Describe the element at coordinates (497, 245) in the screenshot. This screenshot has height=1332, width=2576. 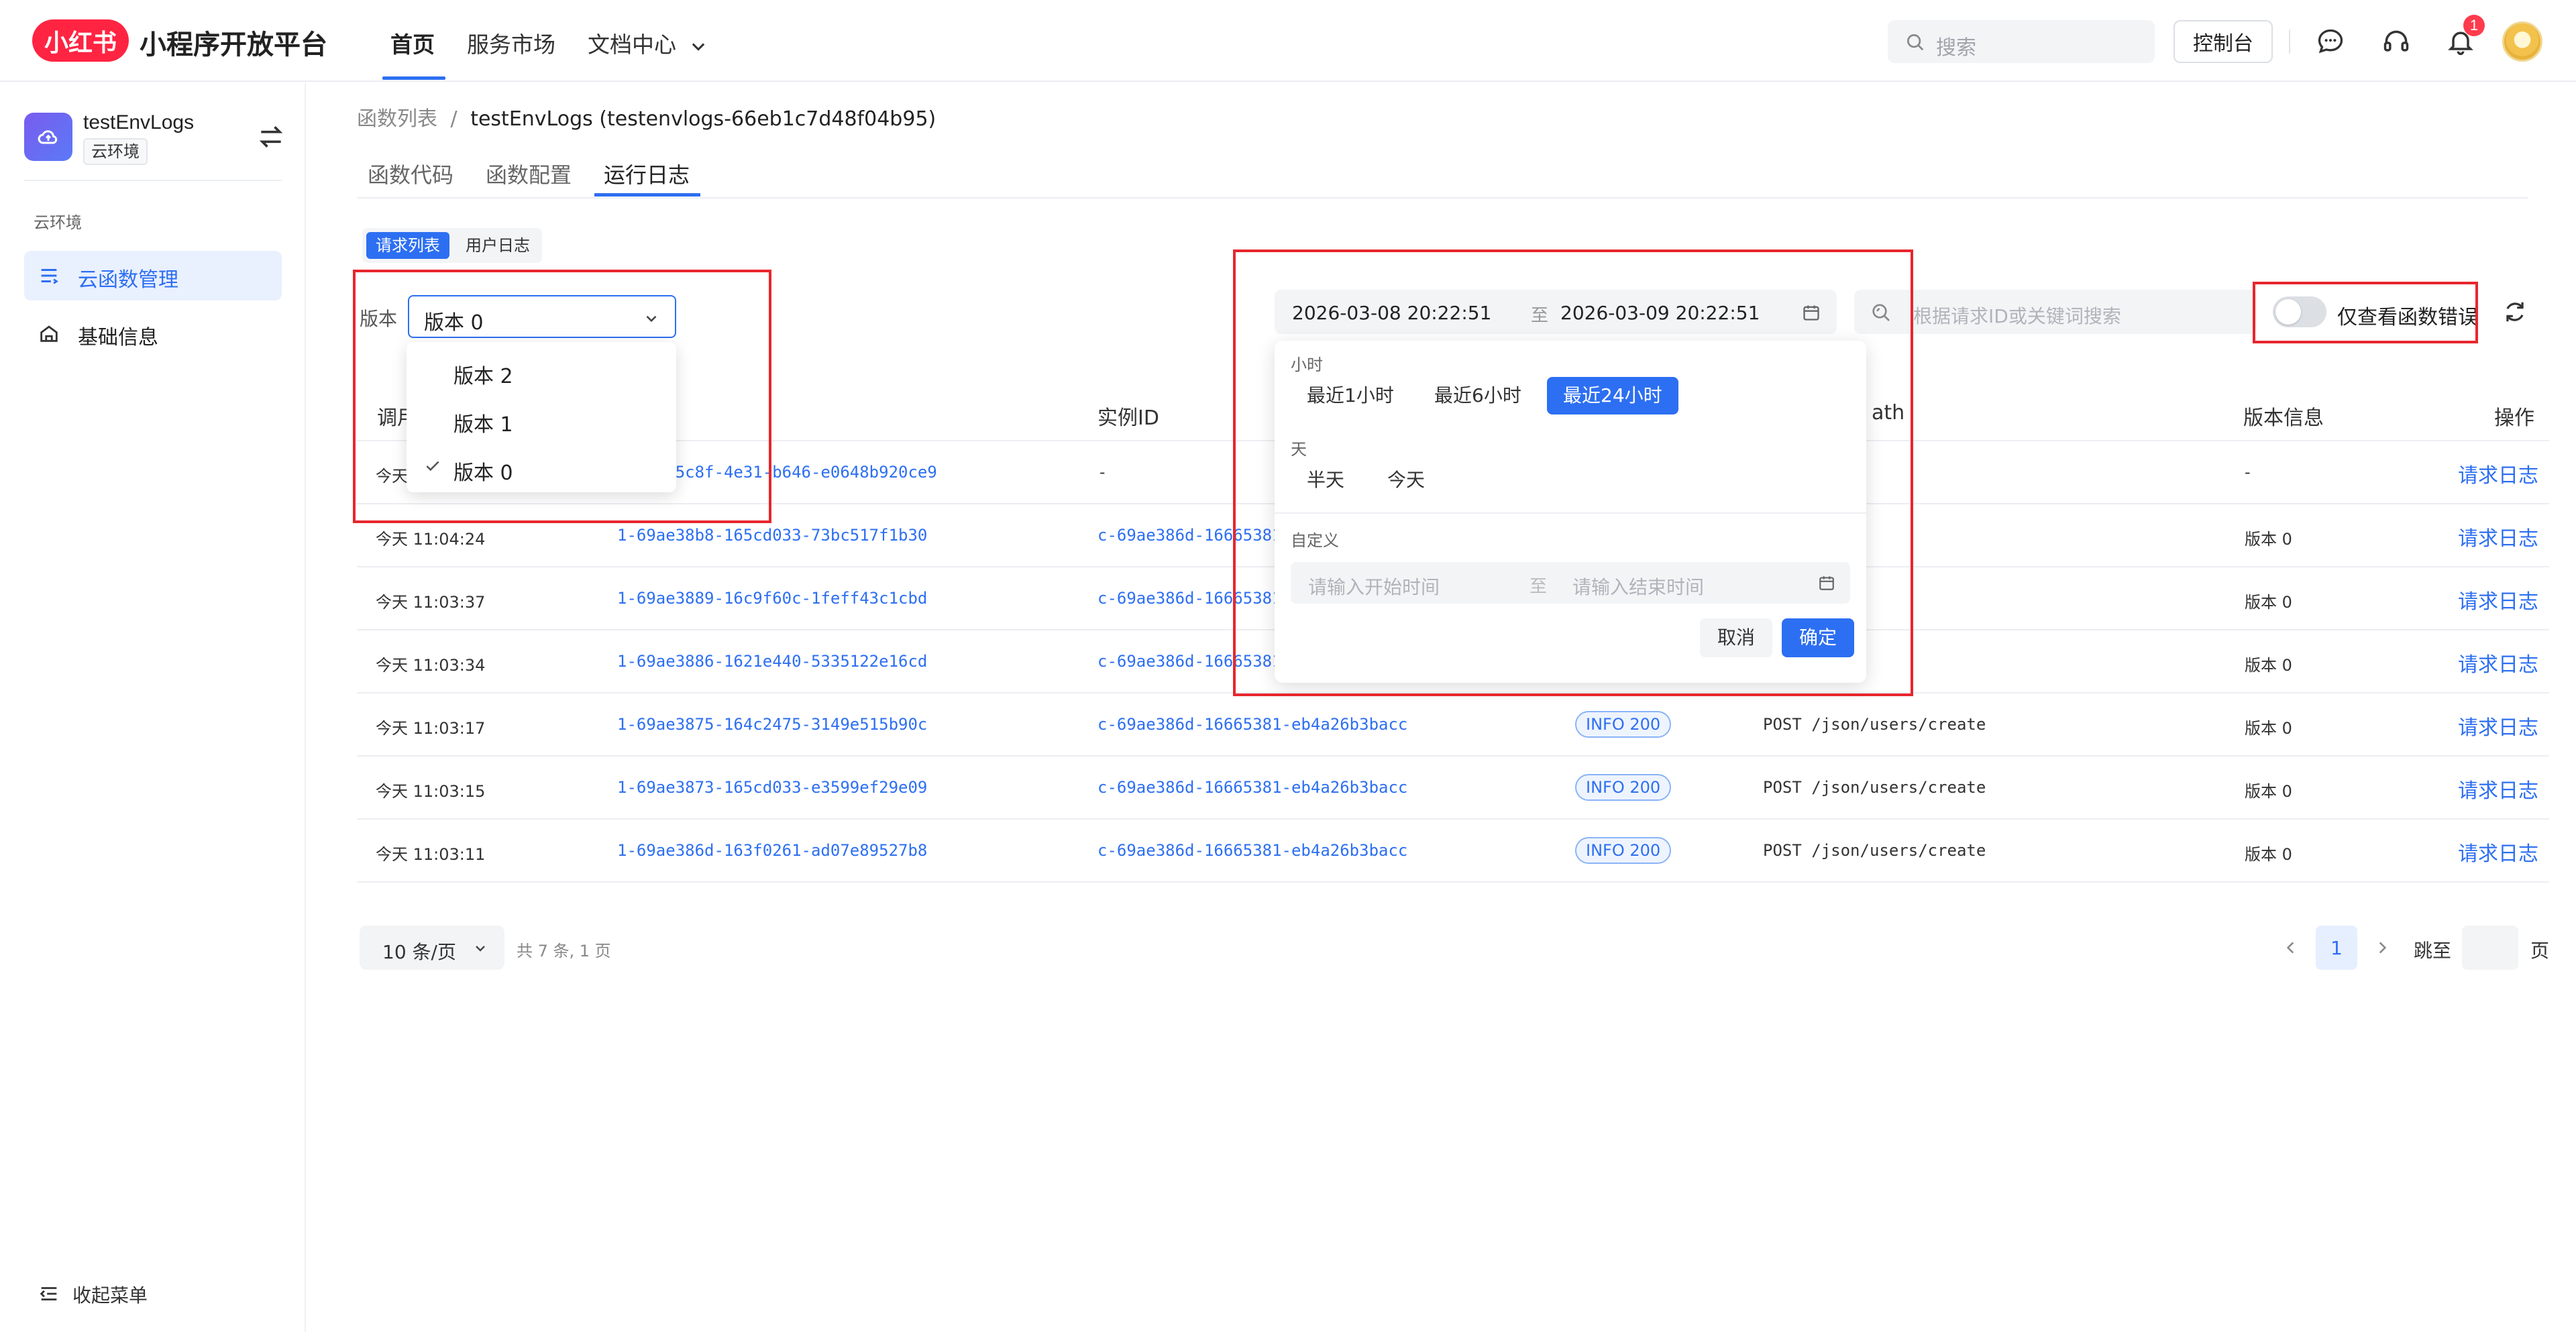
I see `segment-user-logs: 用户日志` at that location.